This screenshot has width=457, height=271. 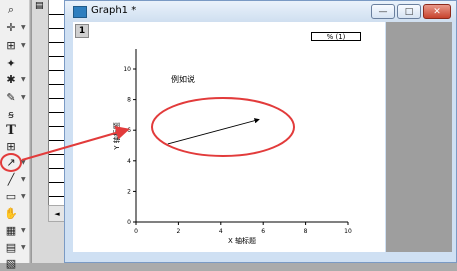 What do you see at coordinates (129, 130) in the screenshot?
I see `y-tick-label: 6` at bounding box center [129, 130].